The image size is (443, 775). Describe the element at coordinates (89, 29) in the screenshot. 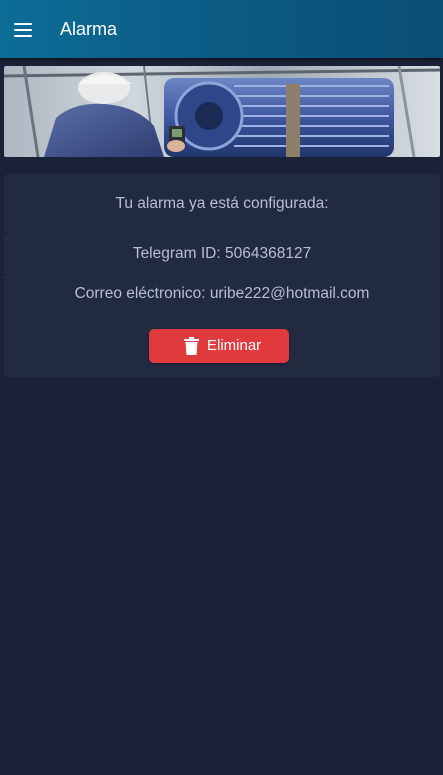

I see `page-title: Alarma` at that location.